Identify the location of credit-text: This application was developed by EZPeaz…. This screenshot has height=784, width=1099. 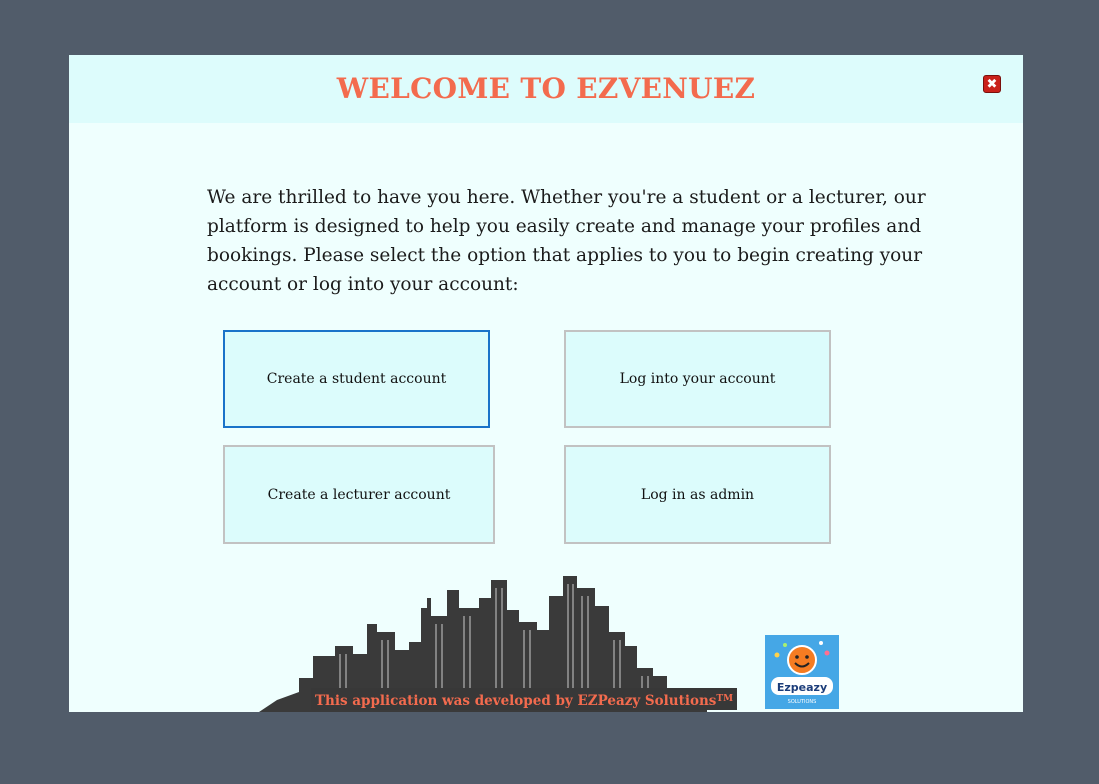
(516, 701).